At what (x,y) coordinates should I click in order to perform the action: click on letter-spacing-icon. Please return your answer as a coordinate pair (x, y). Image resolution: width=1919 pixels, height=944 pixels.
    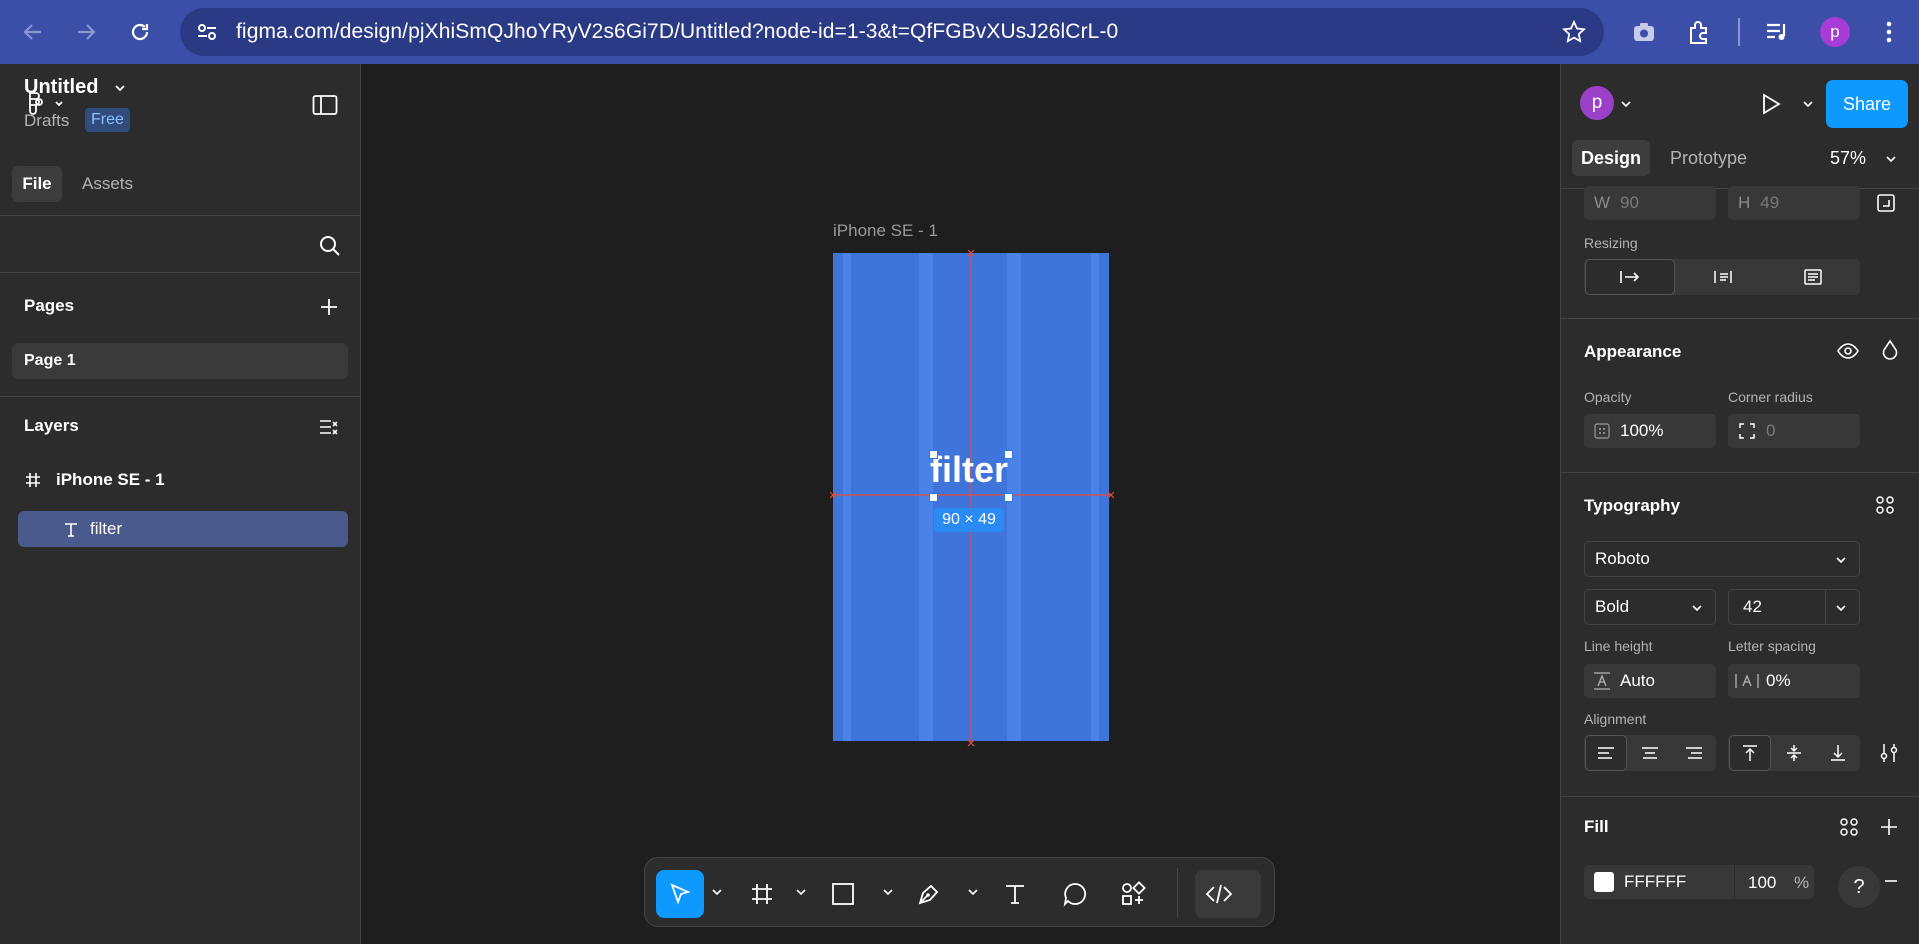
    Looking at the image, I should click on (1747, 681).